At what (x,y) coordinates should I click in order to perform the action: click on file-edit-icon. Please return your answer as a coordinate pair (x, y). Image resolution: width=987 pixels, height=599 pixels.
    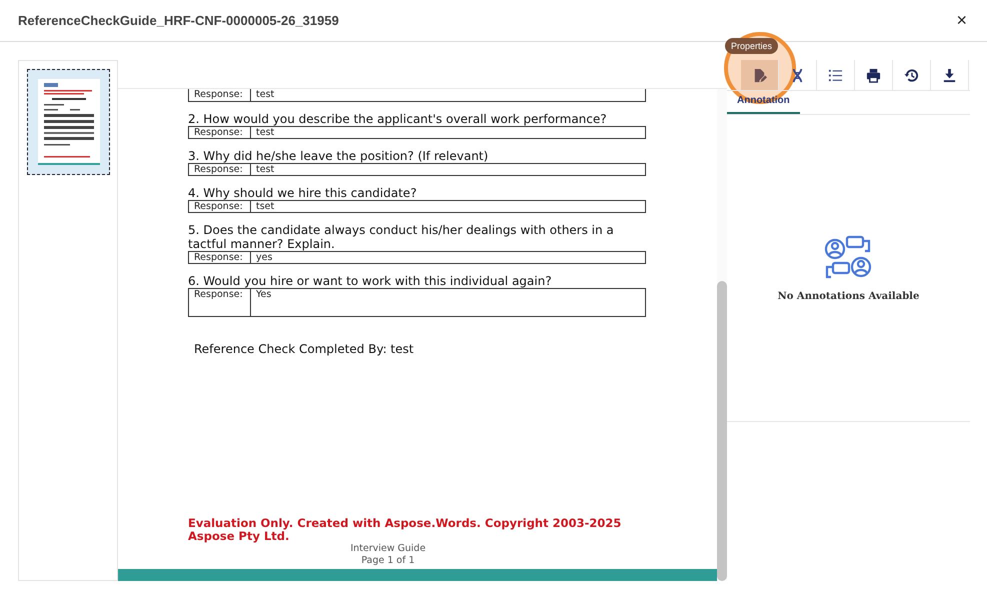
    Looking at the image, I should click on (759, 75).